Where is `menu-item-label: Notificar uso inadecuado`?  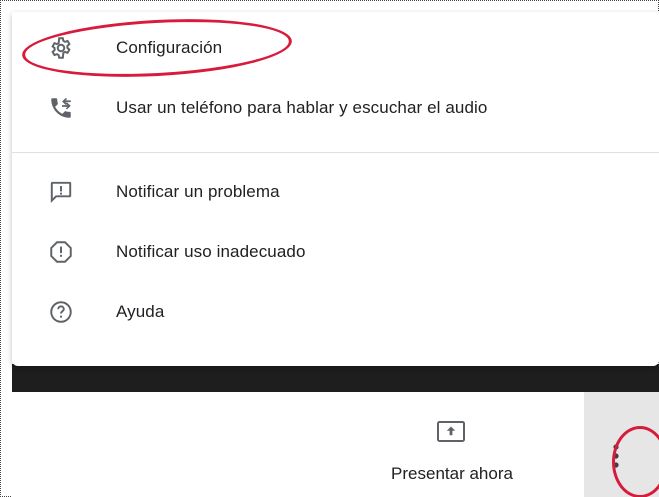 menu-item-label: Notificar uso inadecuado is located at coordinates (211, 251).